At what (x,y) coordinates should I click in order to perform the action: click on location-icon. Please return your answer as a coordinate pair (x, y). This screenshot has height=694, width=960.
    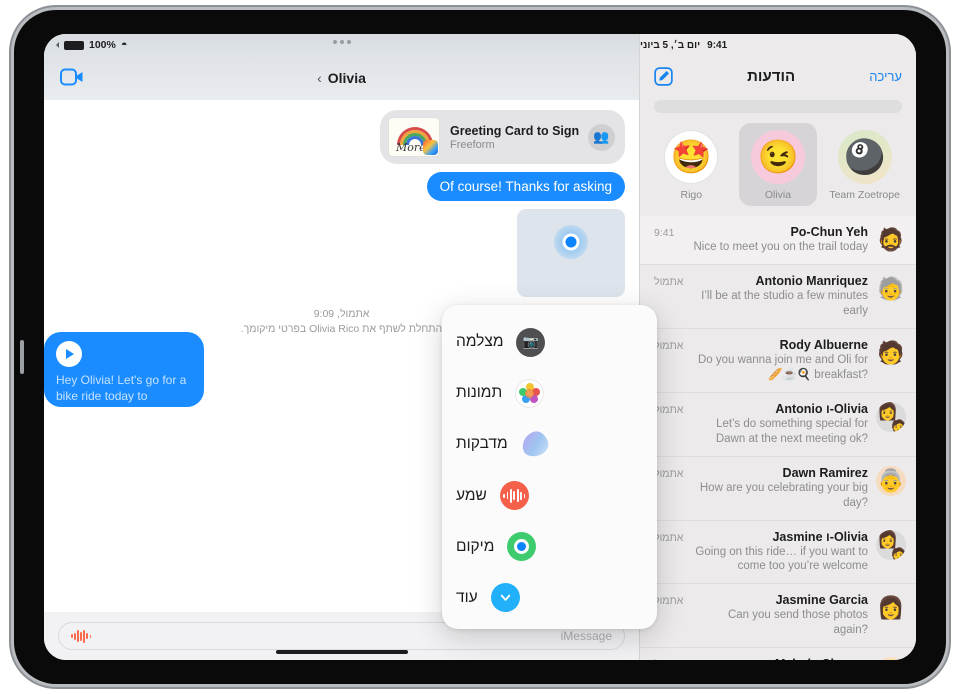
    Looking at the image, I should click on (522, 547).